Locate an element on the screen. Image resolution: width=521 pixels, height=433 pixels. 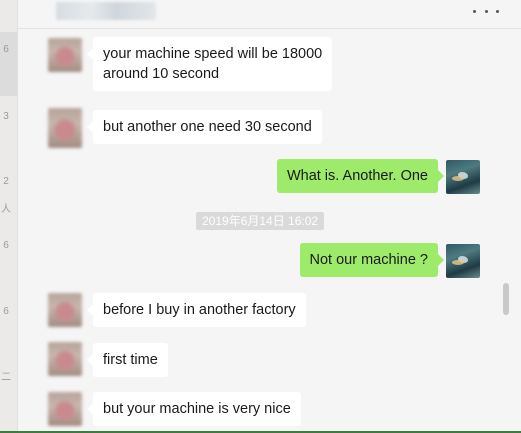
message-bubble-outgoing: Not our machine ? is located at coordinates (372, 260).